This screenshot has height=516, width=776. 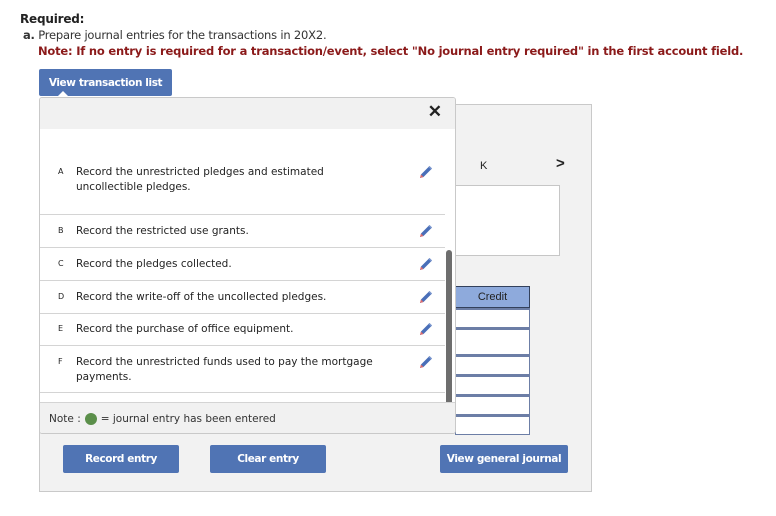 What do you see at coordinates (247, 113) in the screenshot?
I see `popup-header: ✕` at bounding box center [247, 113].